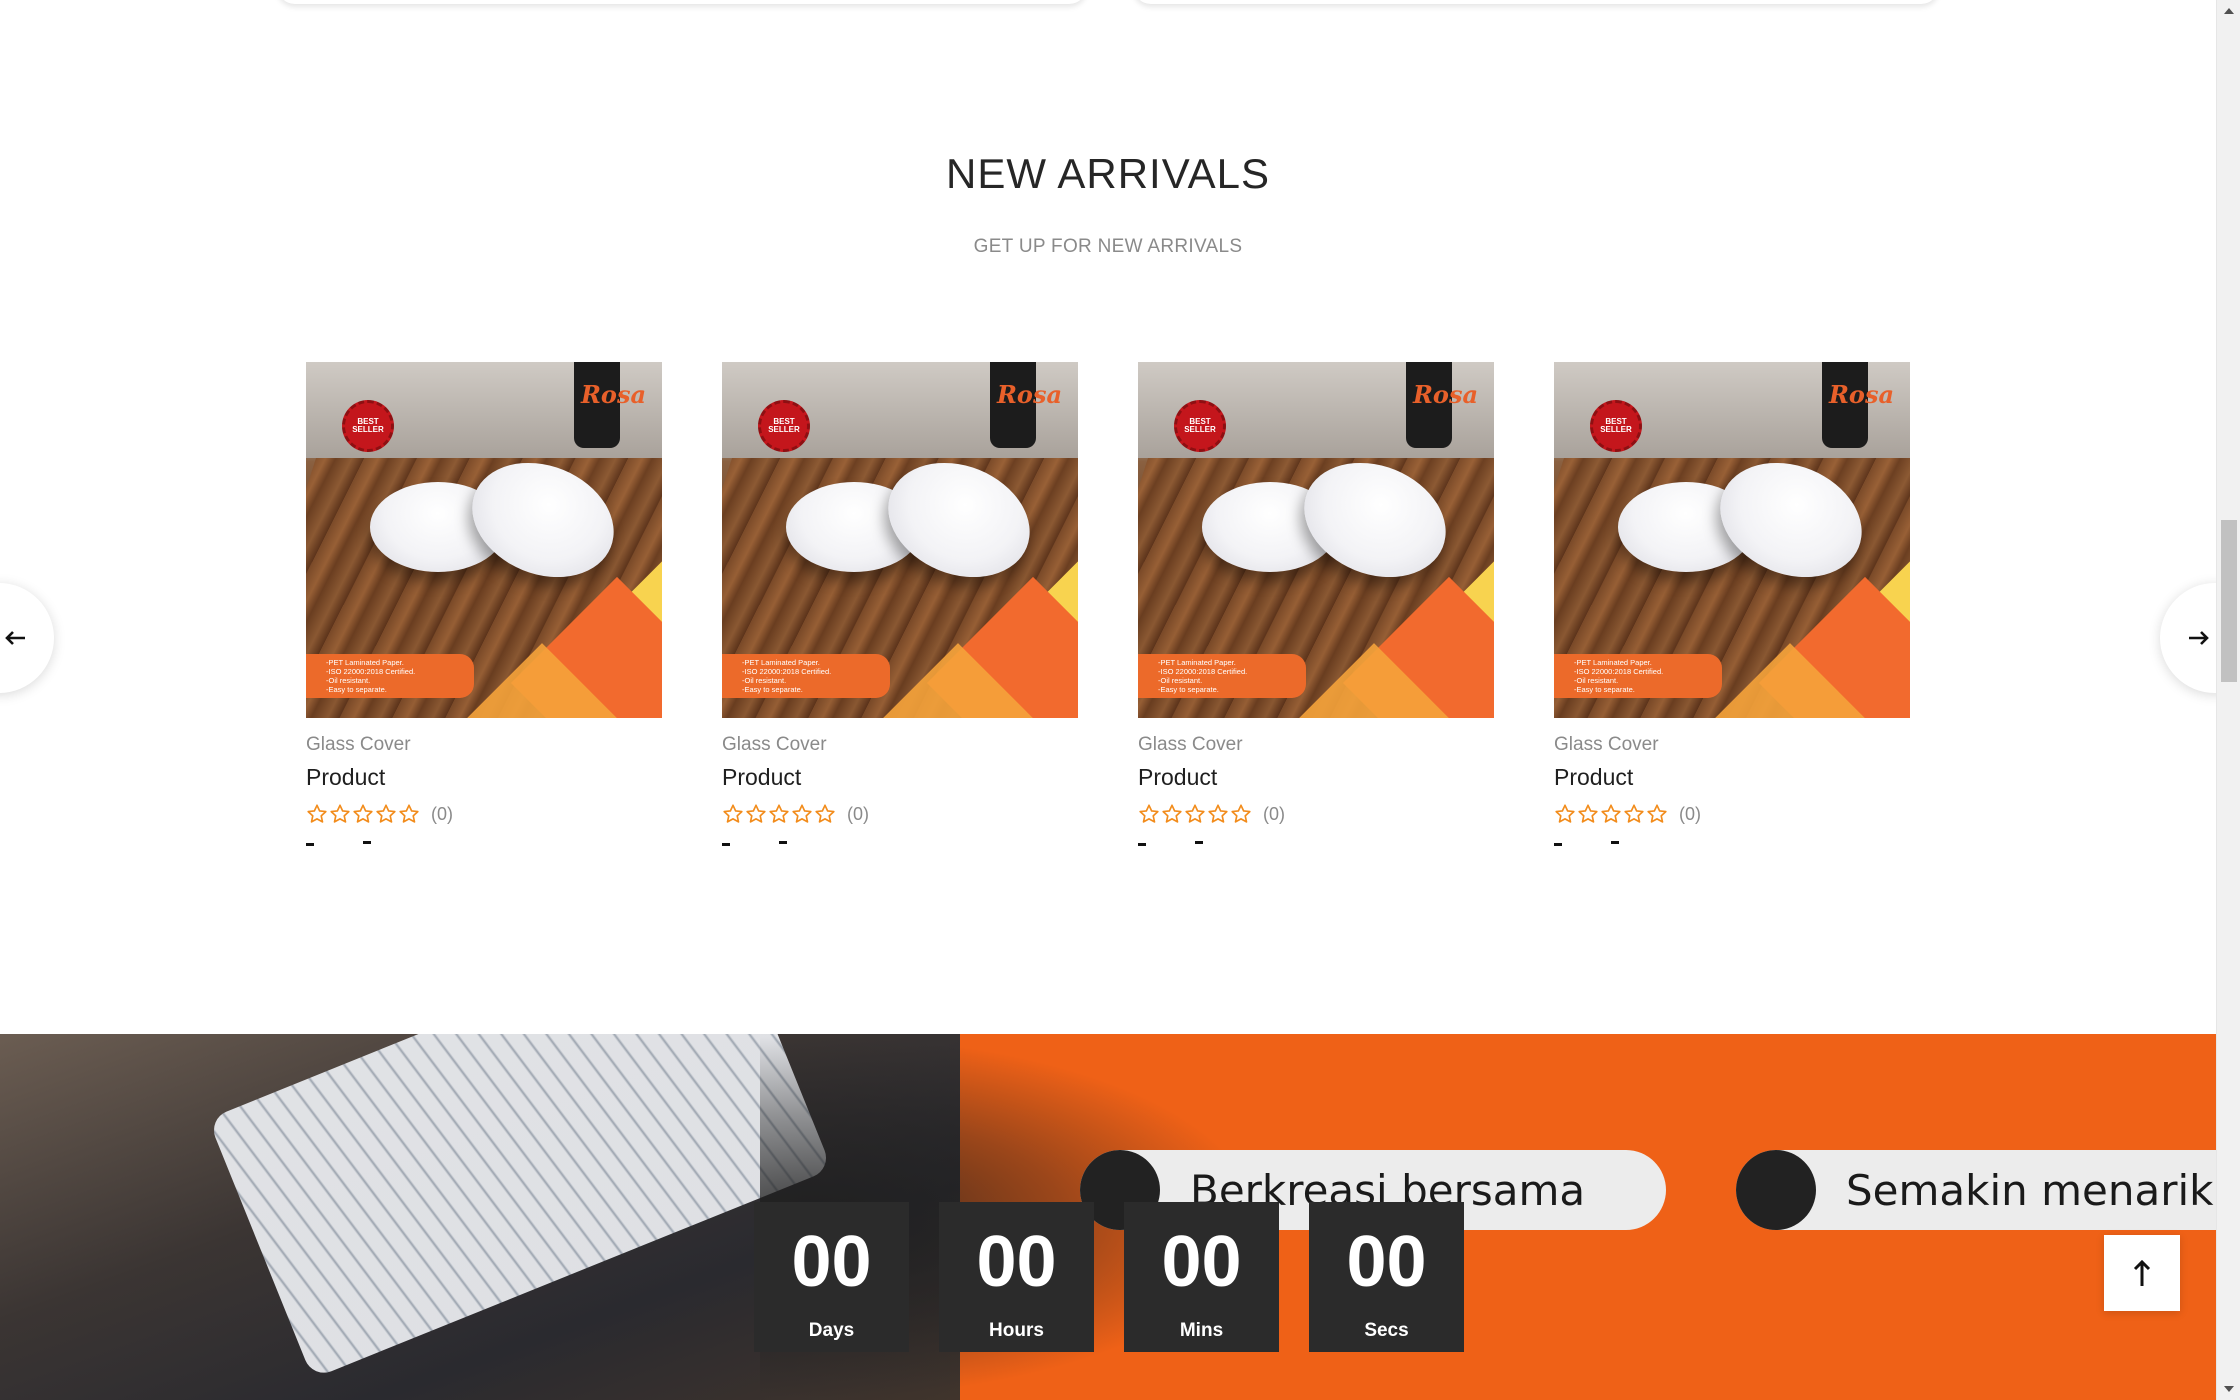  Describe the element at coordinates (2188, 638) in the screenshot. I see `carousel-next-button` at that location.